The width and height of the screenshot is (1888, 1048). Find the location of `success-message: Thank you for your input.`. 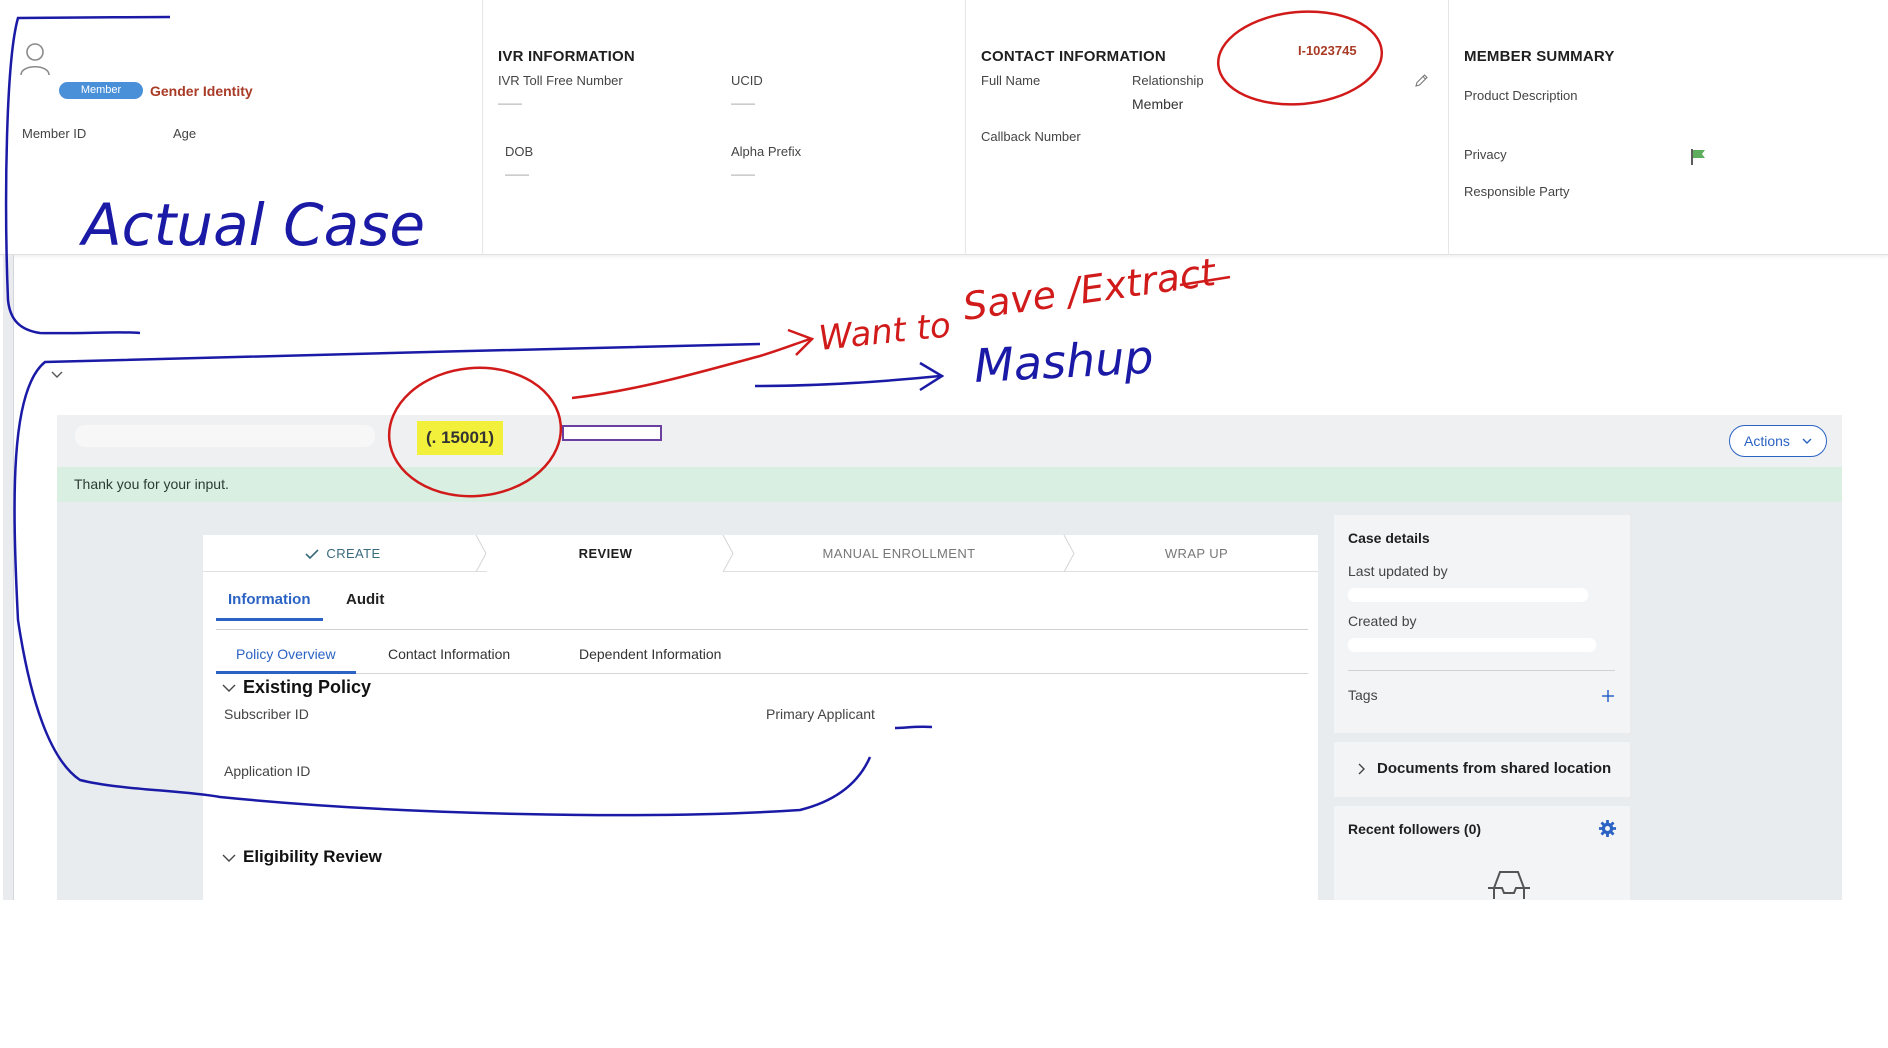

success-message: Thank you for your input. is located at coordinates (151, 484).